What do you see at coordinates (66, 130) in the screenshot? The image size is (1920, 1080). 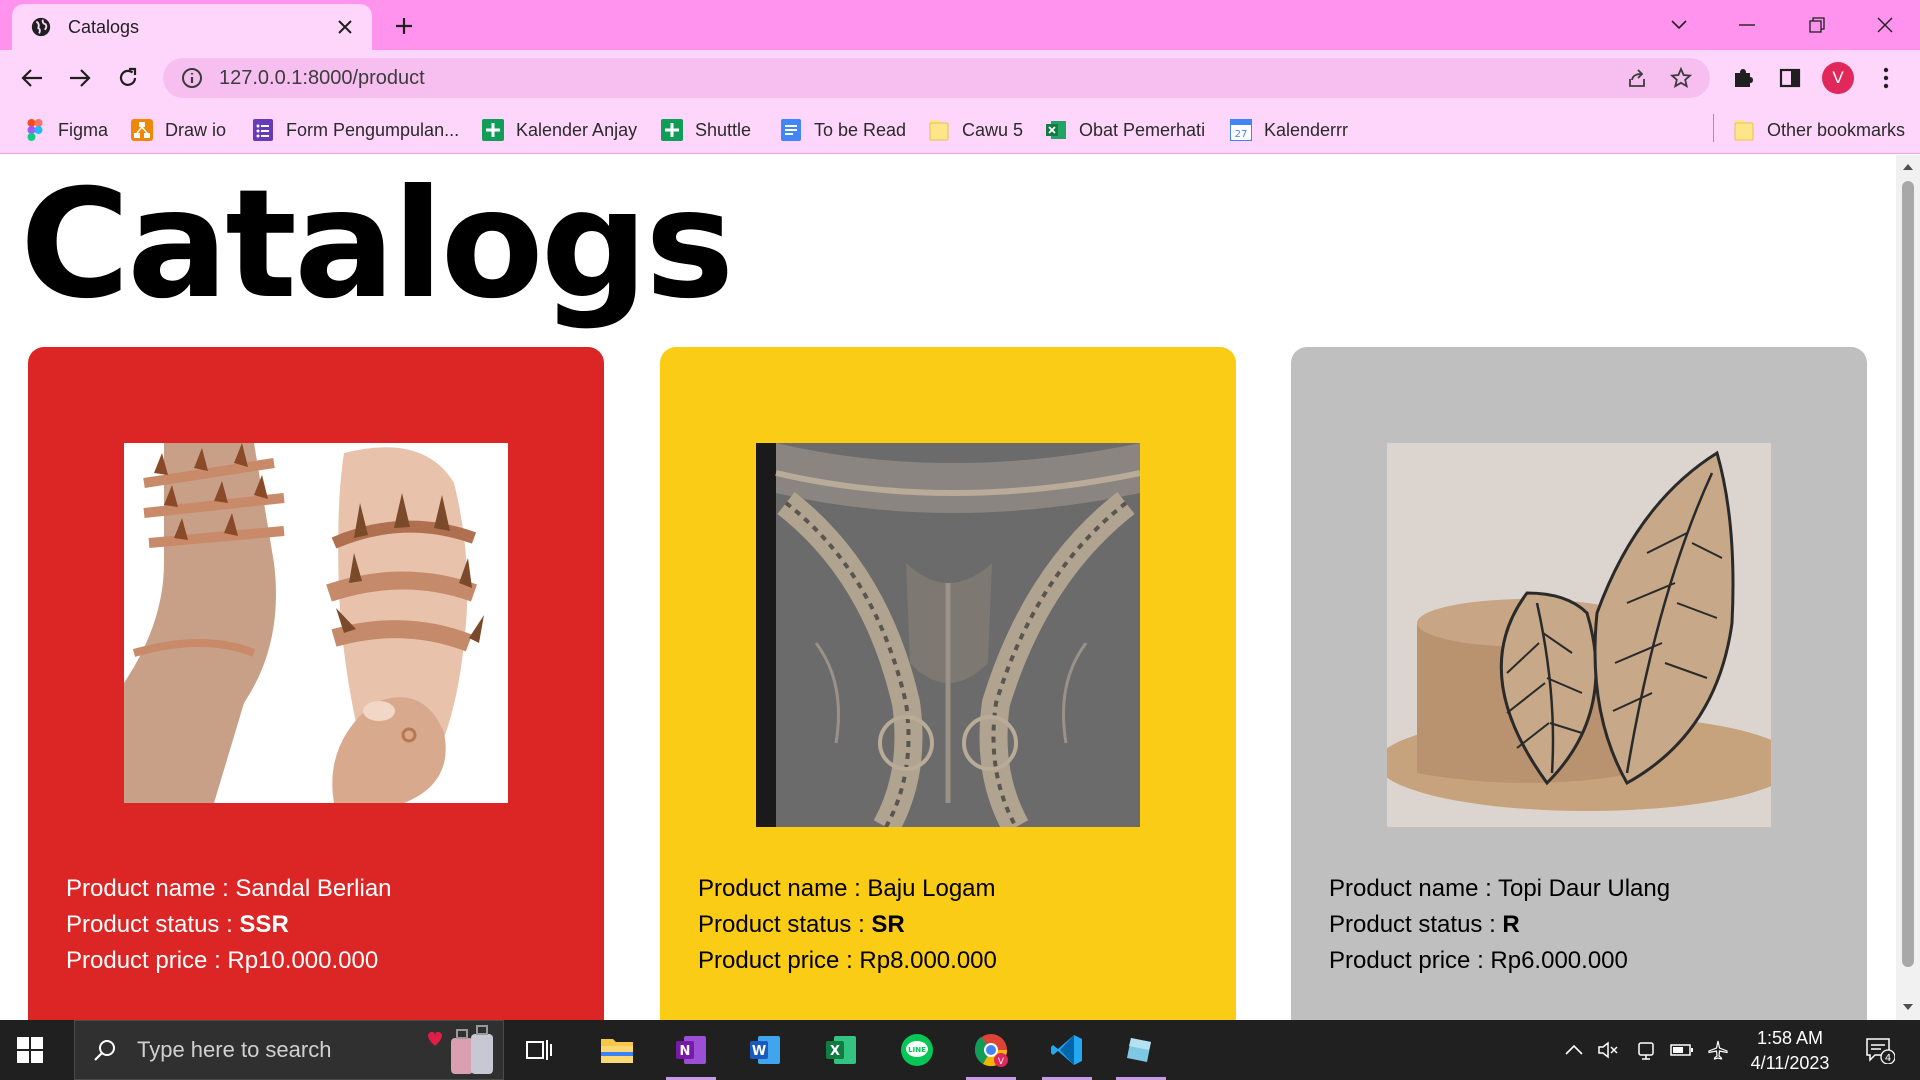 I see `bookmark-figma: Figma` at bounding box center [66, 130].